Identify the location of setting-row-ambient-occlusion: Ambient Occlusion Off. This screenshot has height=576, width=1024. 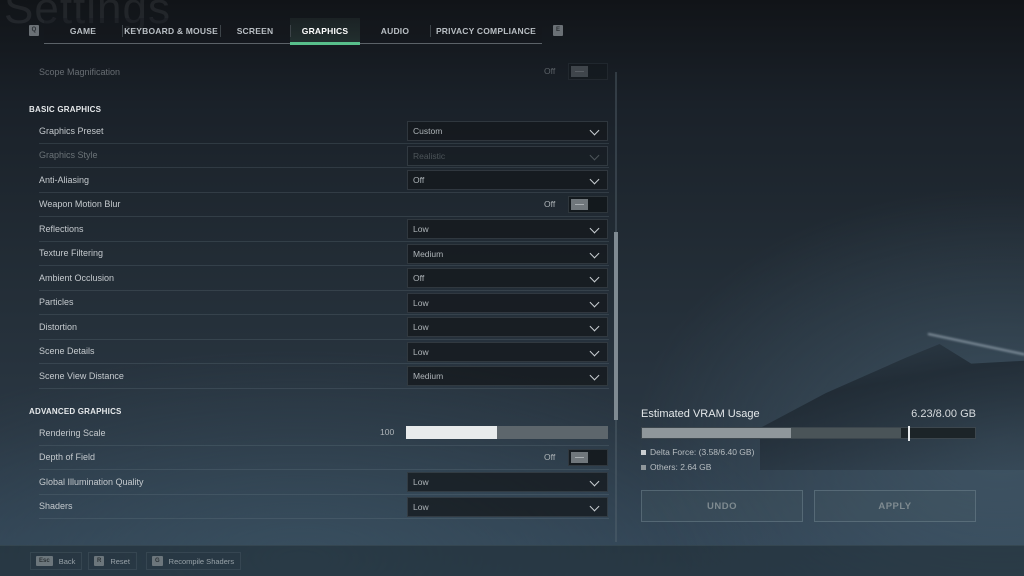
(324, 278).